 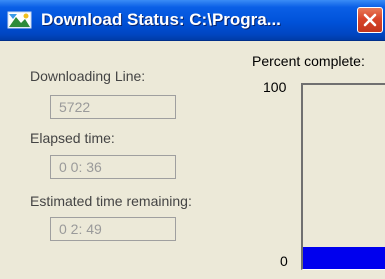 I want to click on close-button, so click(x=370, y=20).